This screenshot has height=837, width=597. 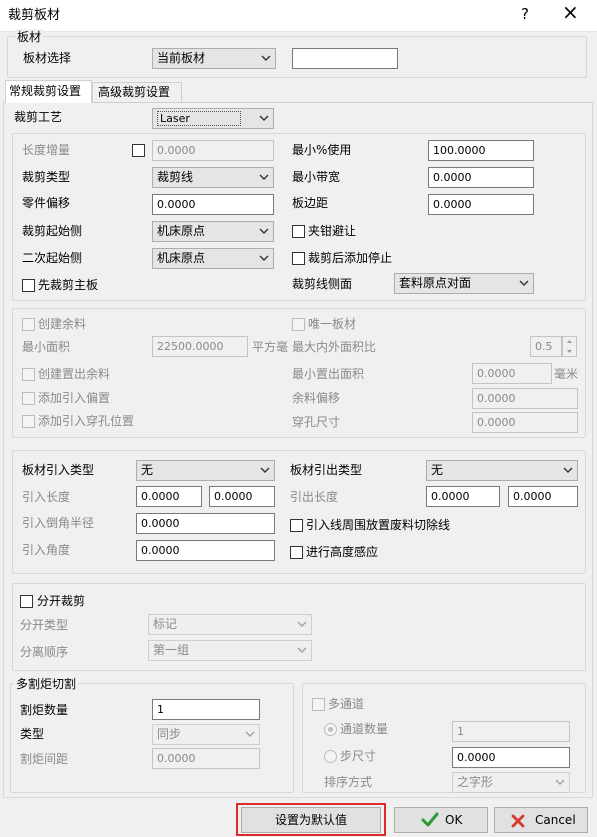 I want to click on lead-out-length-field-1: 0.0000, so click(x=463, y=496).